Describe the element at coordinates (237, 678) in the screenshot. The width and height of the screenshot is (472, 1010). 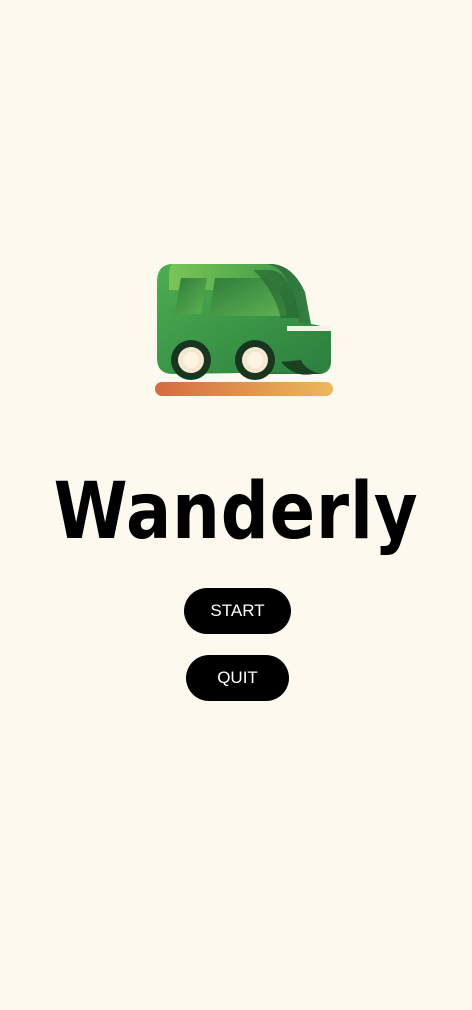
I see `quit-button: QUIT` at that location.